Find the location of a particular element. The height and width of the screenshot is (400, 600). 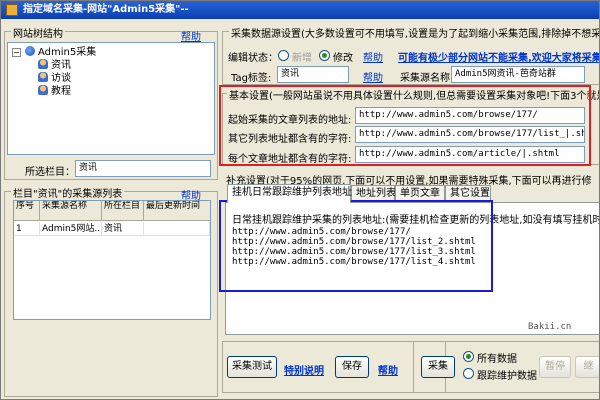

source-list-legend: 栏目"资讯"的采集源列表 is located at coordinates (68, 192).